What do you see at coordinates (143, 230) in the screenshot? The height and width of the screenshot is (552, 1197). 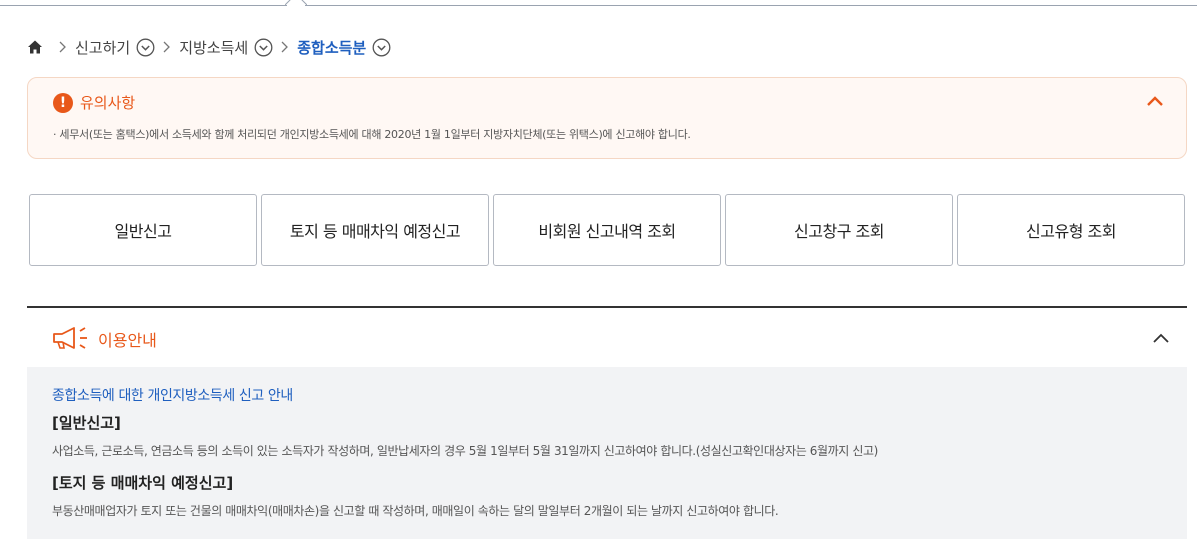 I see `general-report-button: 일반신고` at bounding box center [143, 230].